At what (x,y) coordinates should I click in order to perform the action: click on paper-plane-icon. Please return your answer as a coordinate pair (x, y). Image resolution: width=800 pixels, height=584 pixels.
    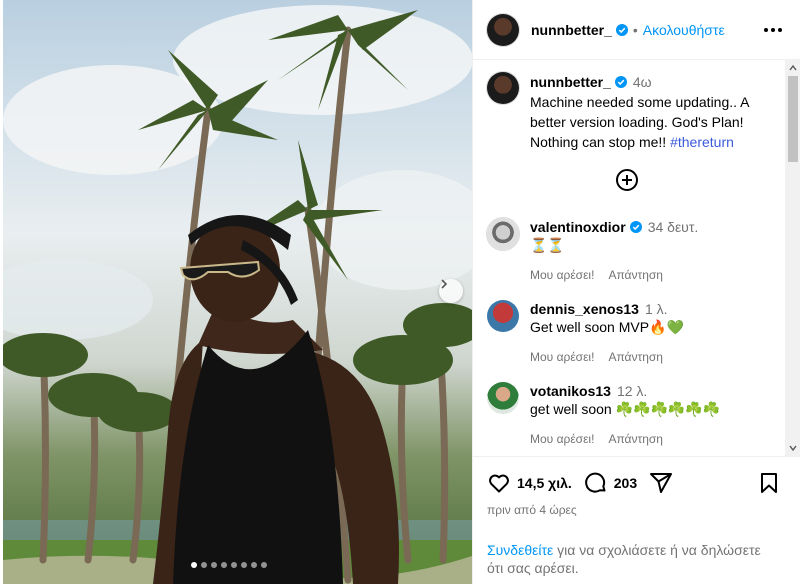
    Looking at the image, I should click on (661, 483).